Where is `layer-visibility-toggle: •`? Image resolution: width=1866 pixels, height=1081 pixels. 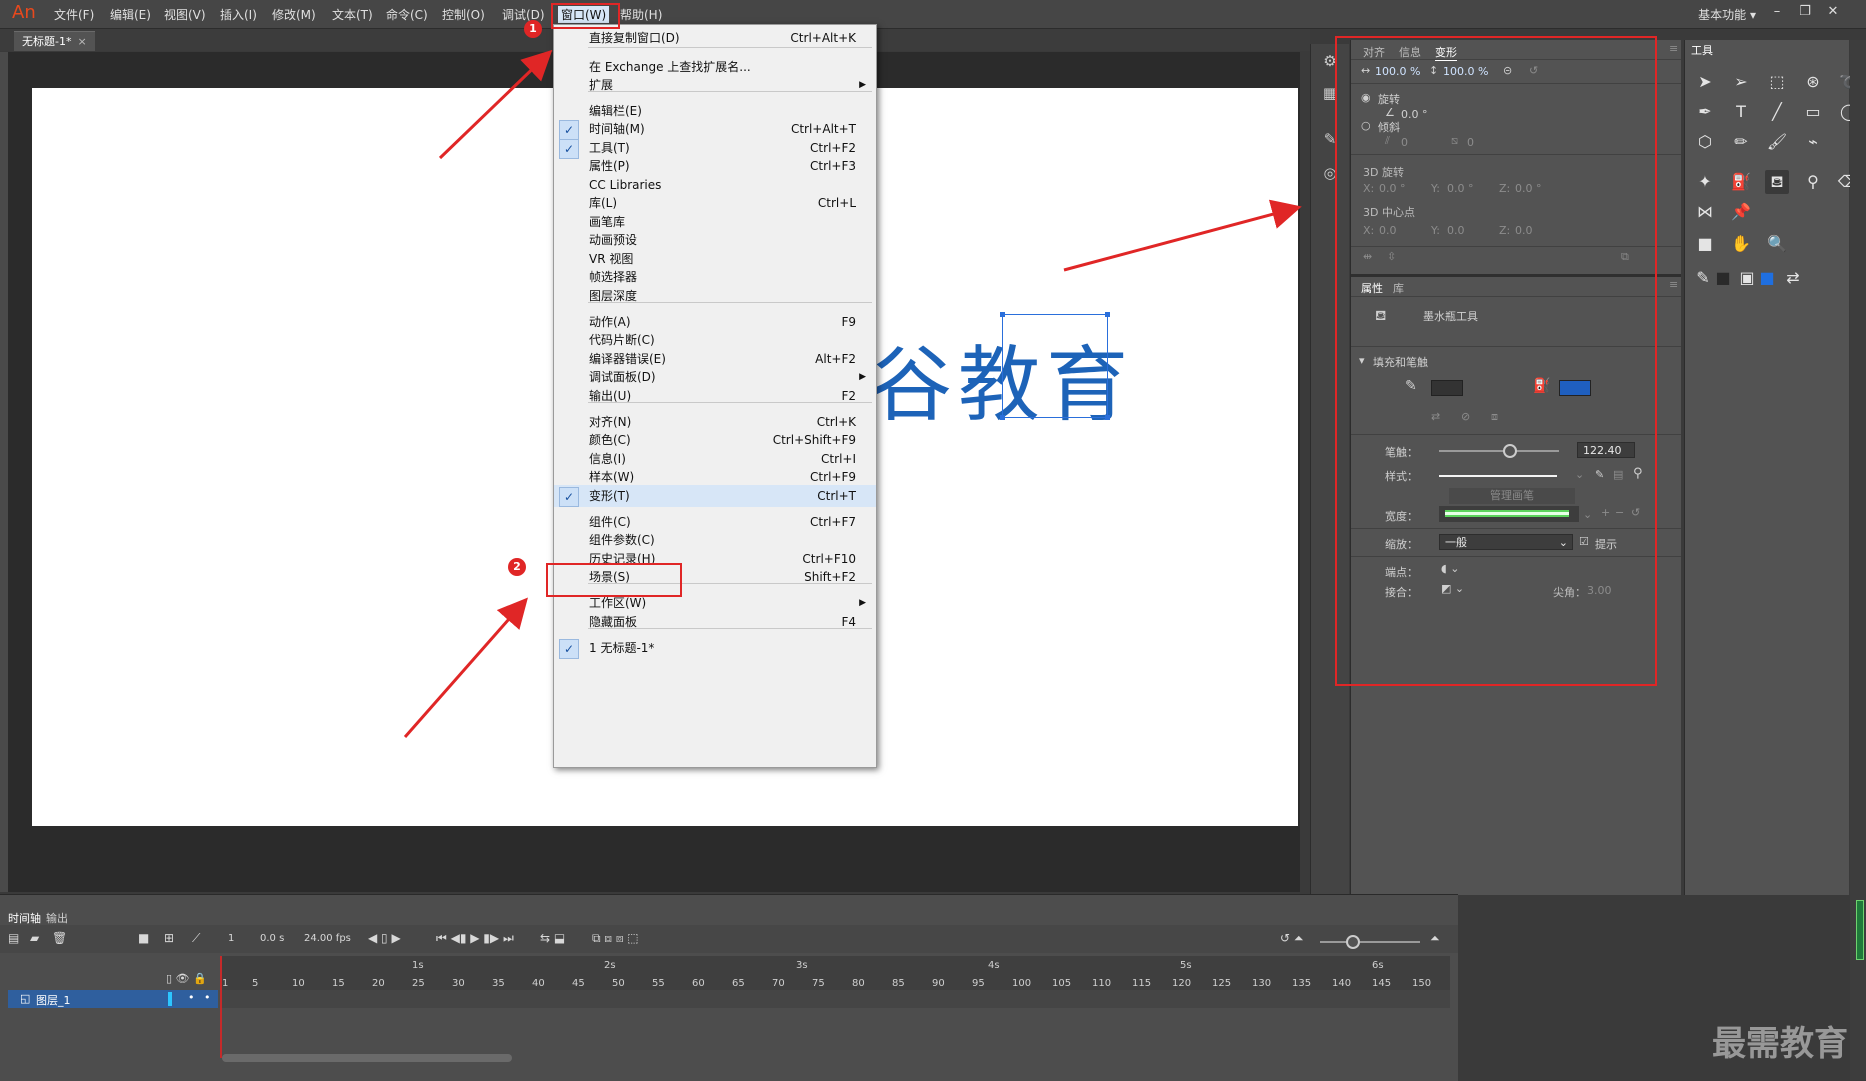 layer-visibility-toggle: • is located at coordinates (191, 997).